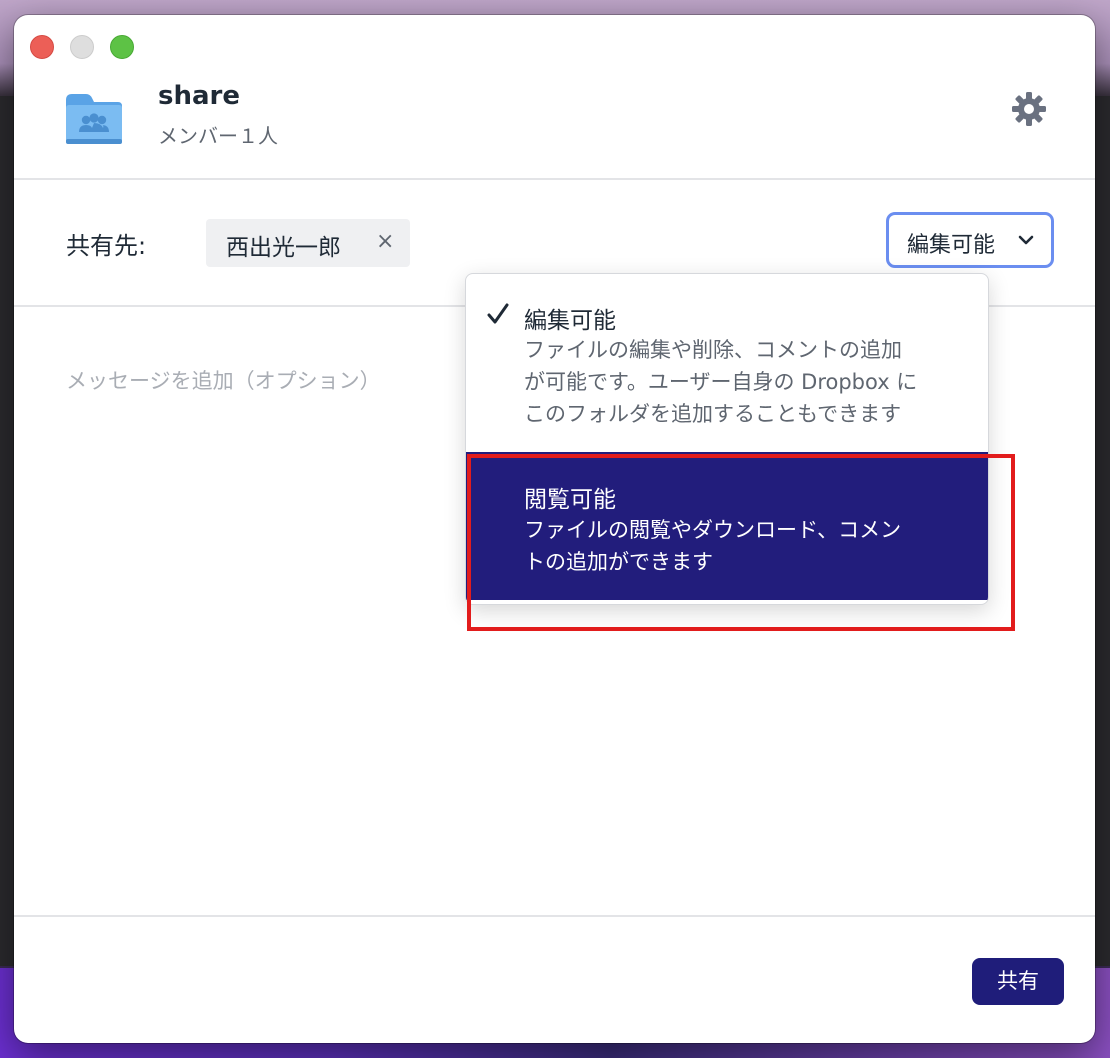  Describe the element at coordinates (713, 350) in the screenshot. I see `description-line: ファイルの編集や削除、コメントの追加` at that location.